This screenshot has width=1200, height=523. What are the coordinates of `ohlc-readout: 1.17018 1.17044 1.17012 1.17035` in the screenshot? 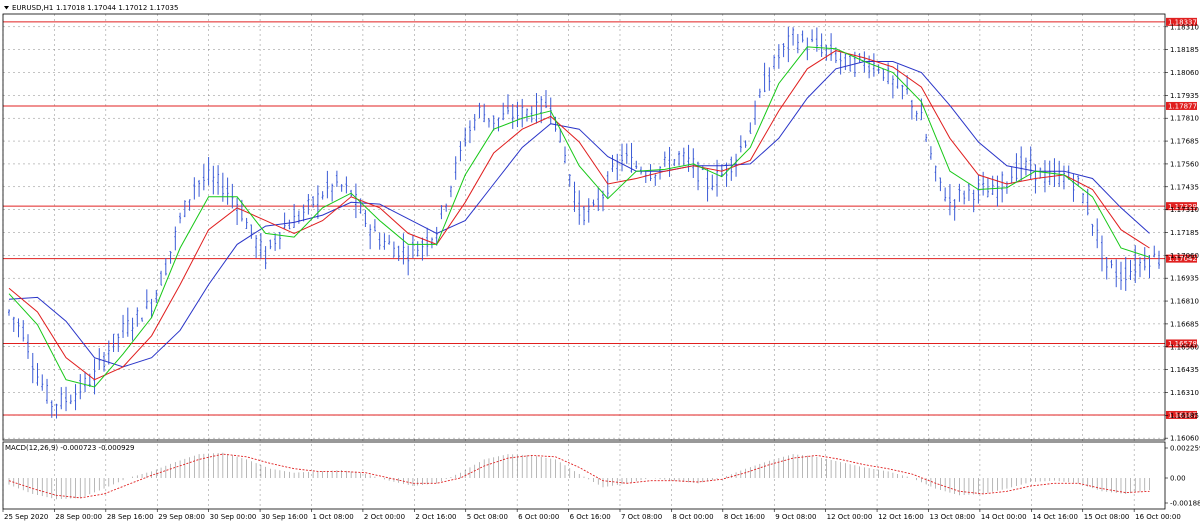 It's located at (117, 8).